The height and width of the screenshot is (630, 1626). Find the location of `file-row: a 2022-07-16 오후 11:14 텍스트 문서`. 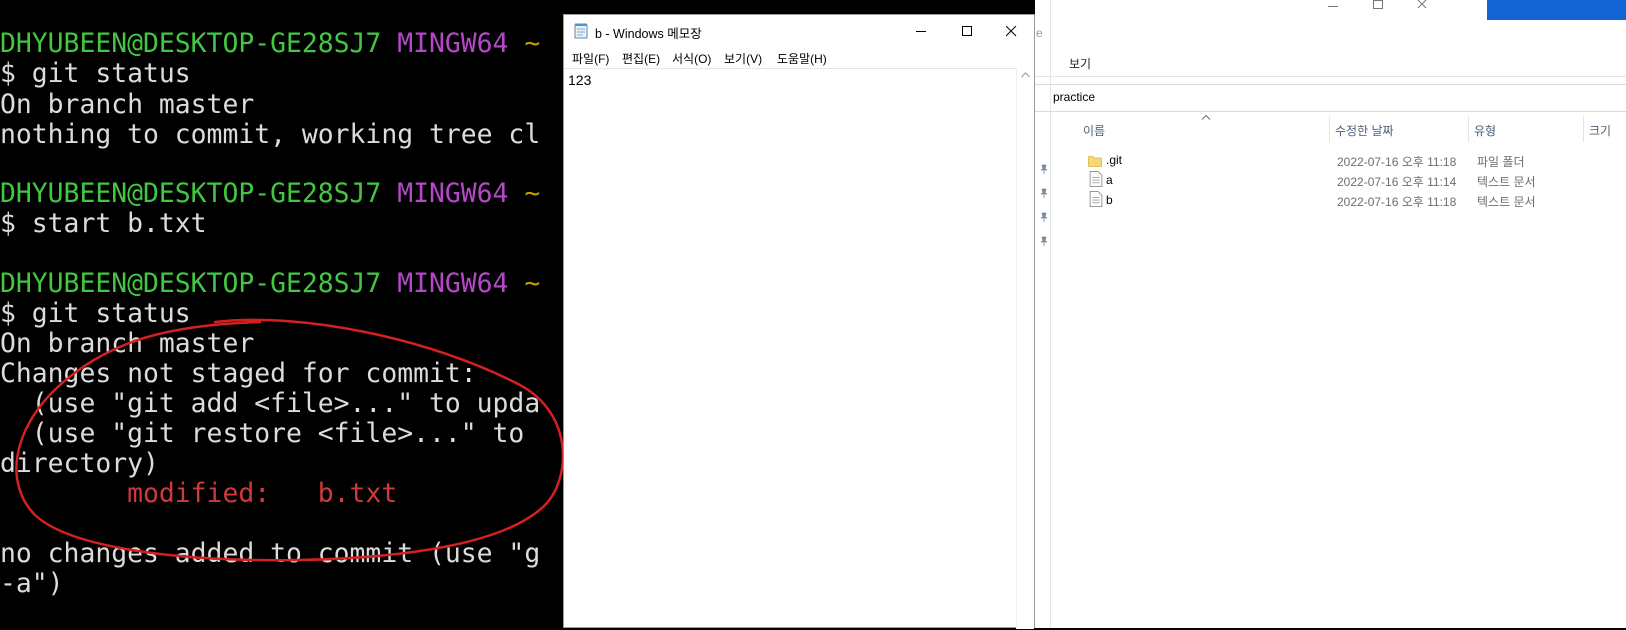

file-row: a 2022-07-16 오후 11:14 텍스트 문서 is located at coordinates (1335, 180).